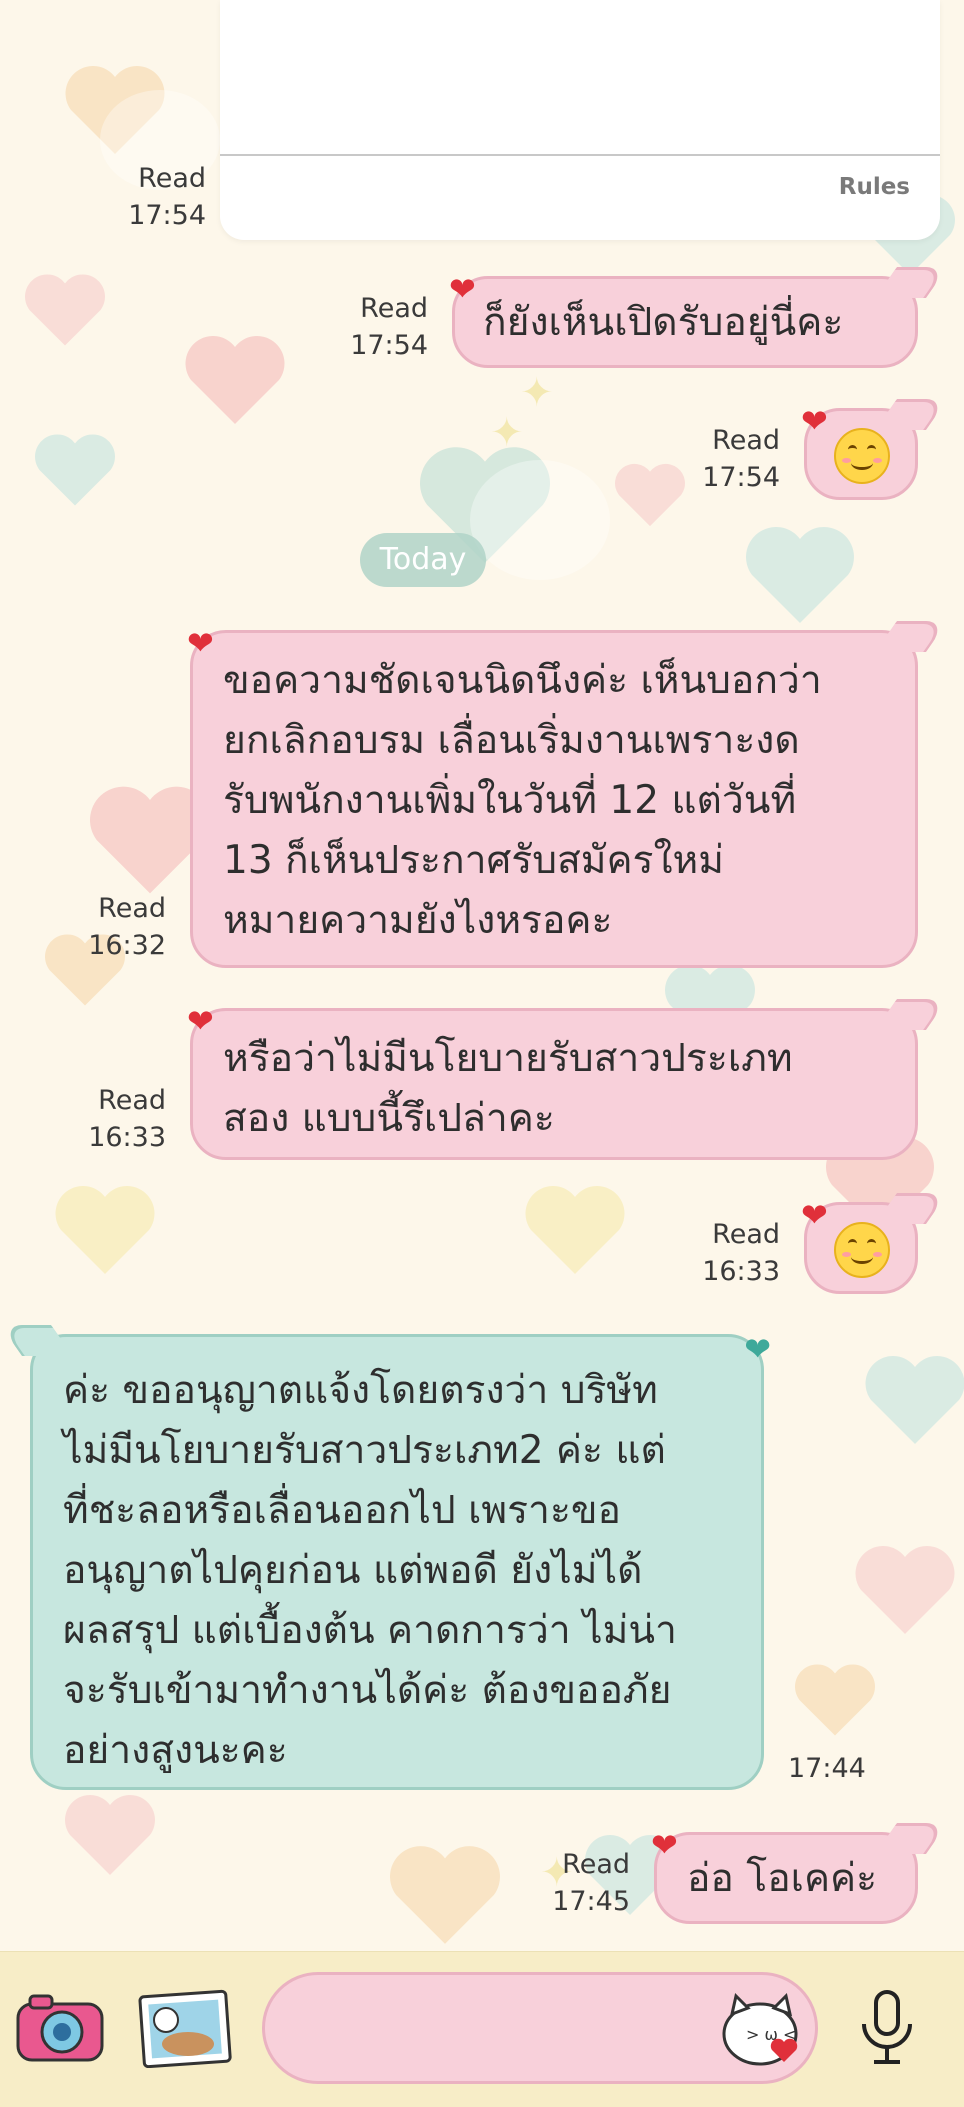  I want to click on message-meta: 17:44, so click(833, 1768).